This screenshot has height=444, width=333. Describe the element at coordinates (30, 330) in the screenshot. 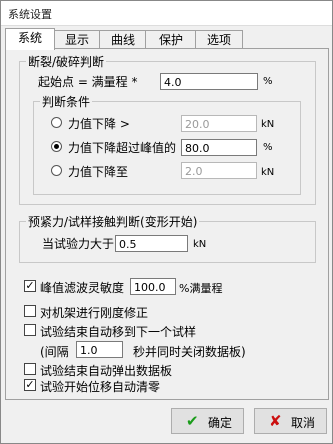

I see `auto-next-checkbox` at that location.